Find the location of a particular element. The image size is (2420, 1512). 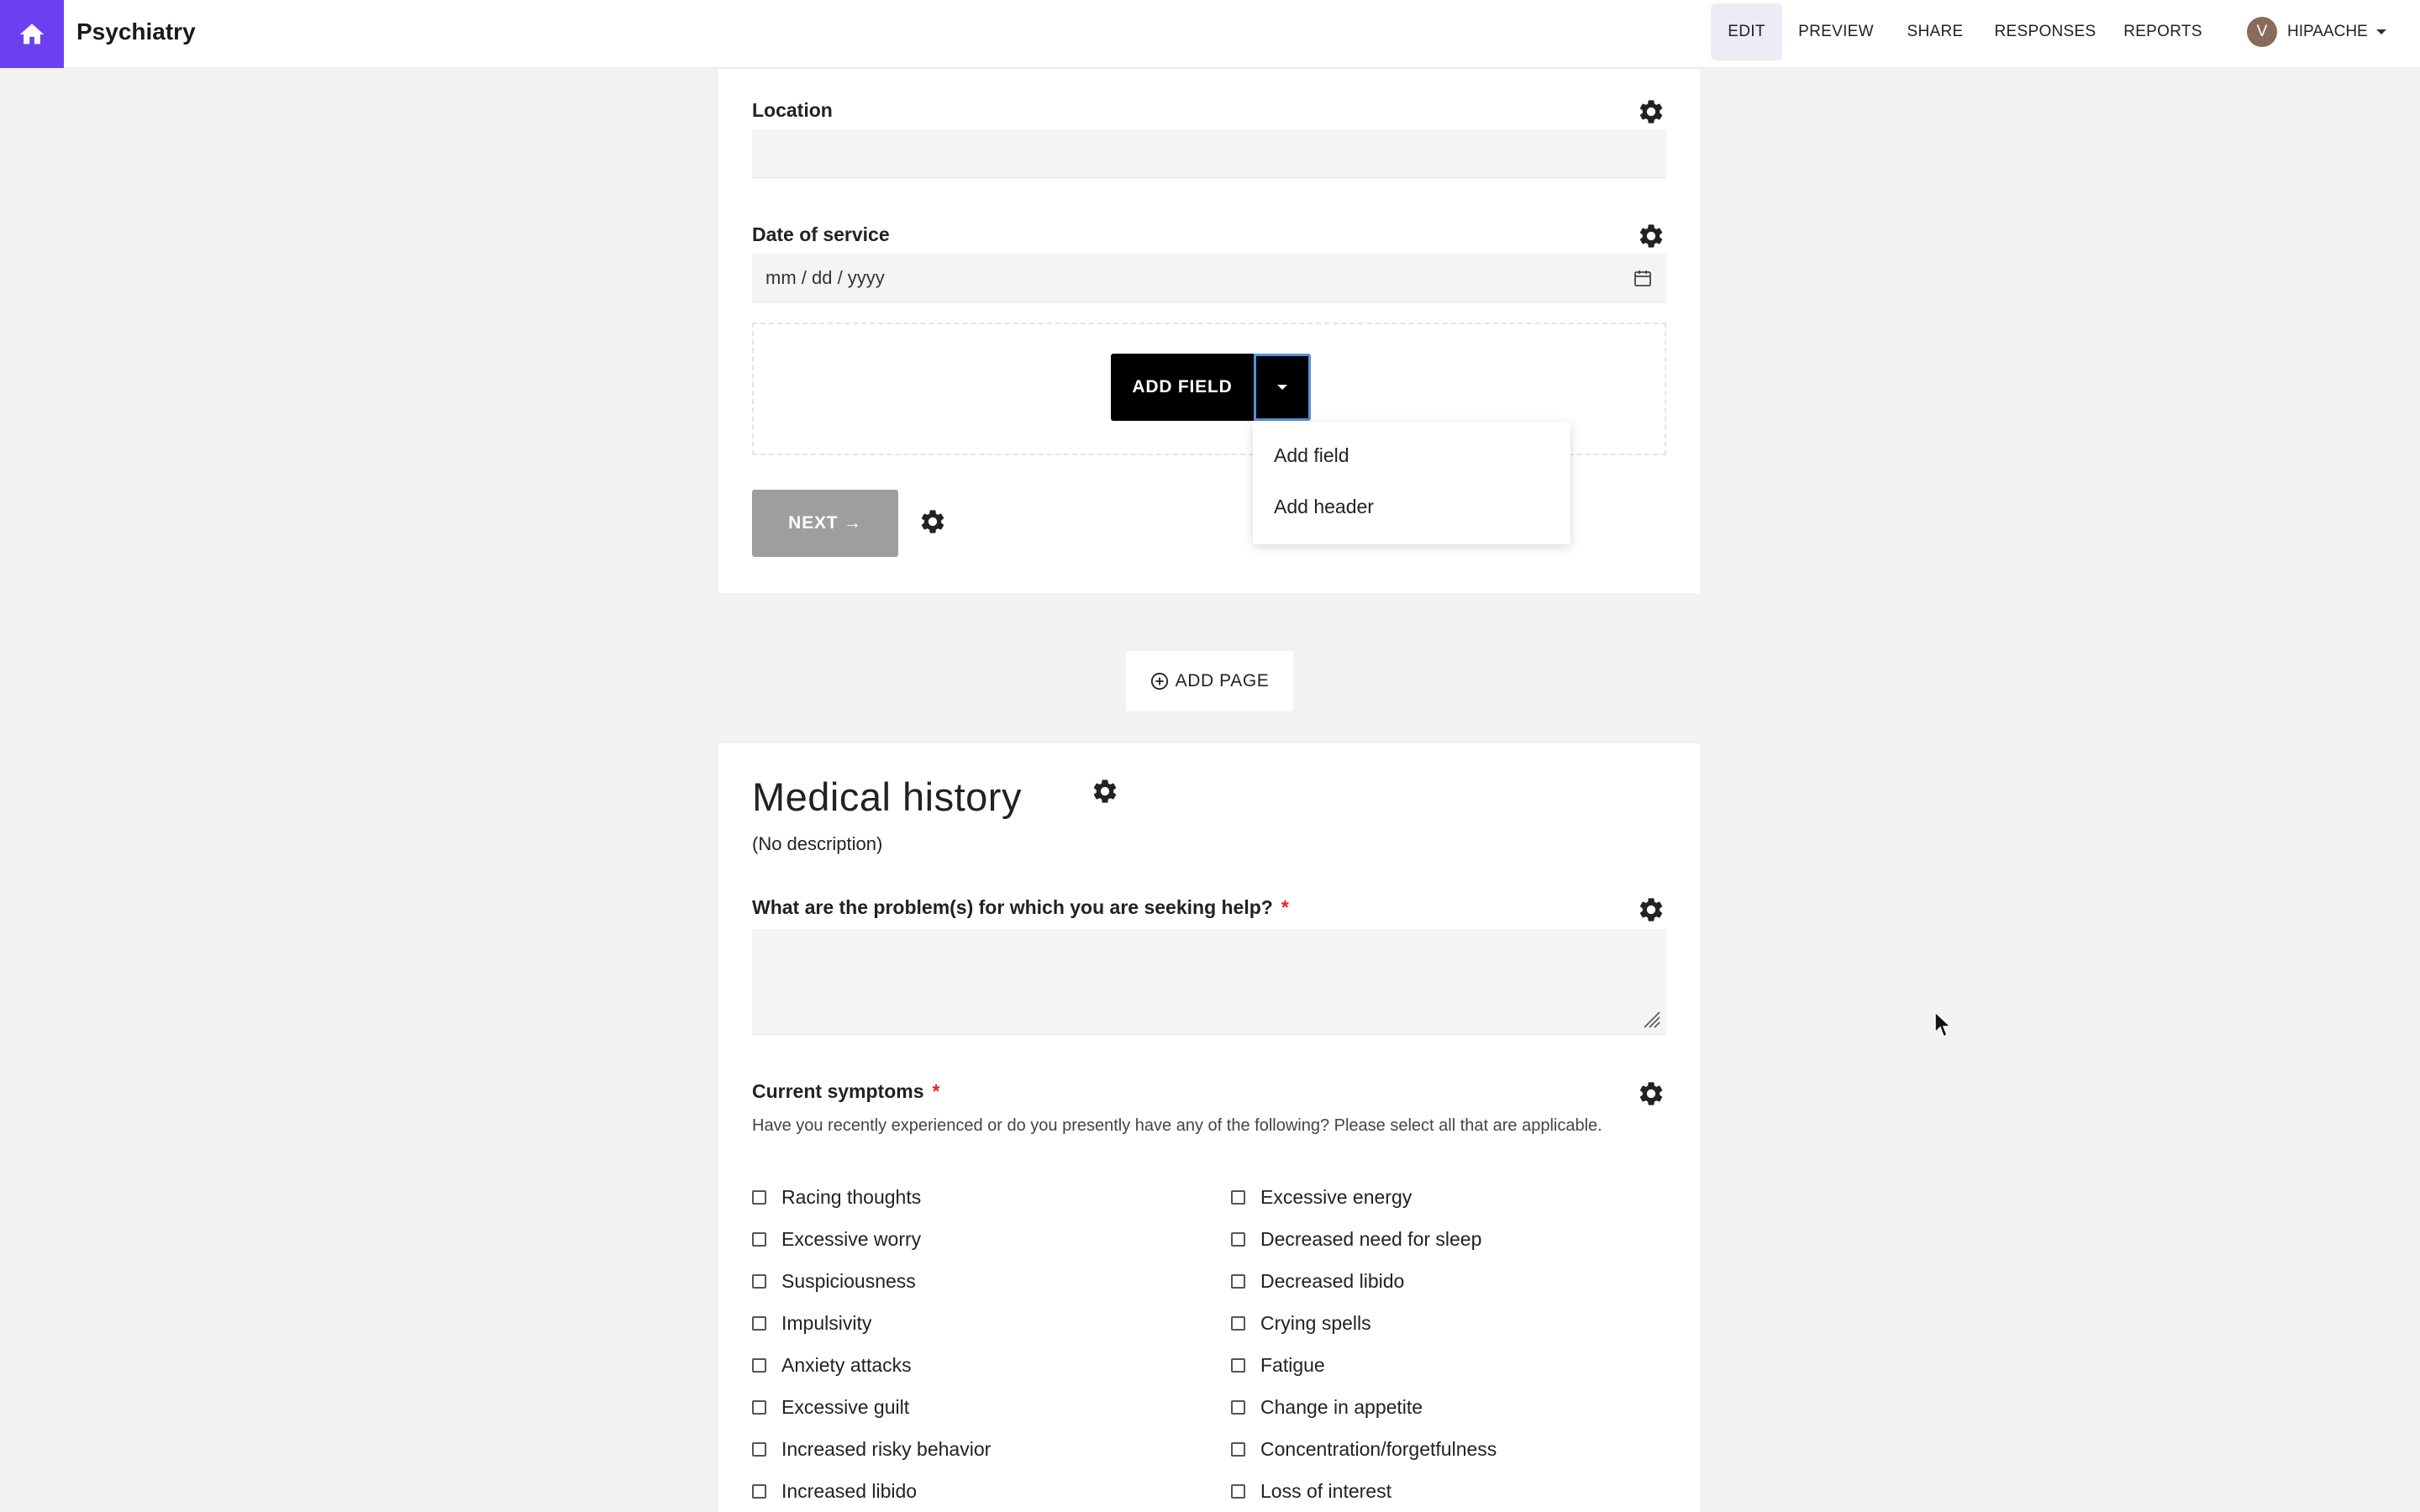

option-label: Decreased need for sleep is located at coordinates (1371, 1239).